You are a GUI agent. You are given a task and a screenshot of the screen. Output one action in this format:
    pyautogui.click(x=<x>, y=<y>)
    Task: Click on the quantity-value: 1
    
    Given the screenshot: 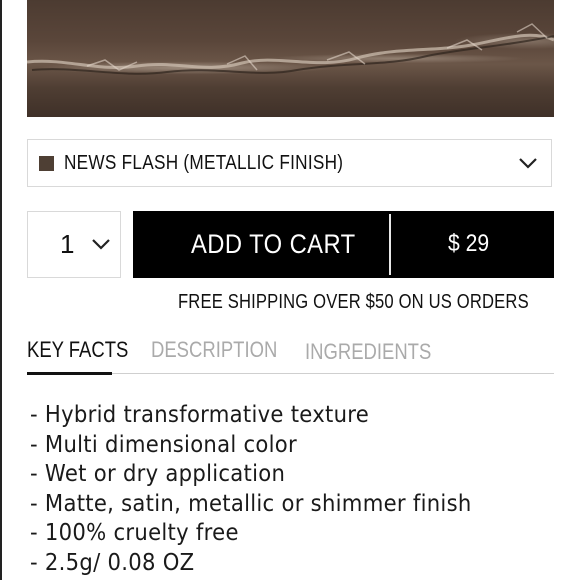 What is the action you would take?
    pyautogui.click(x=67, y=244)
    